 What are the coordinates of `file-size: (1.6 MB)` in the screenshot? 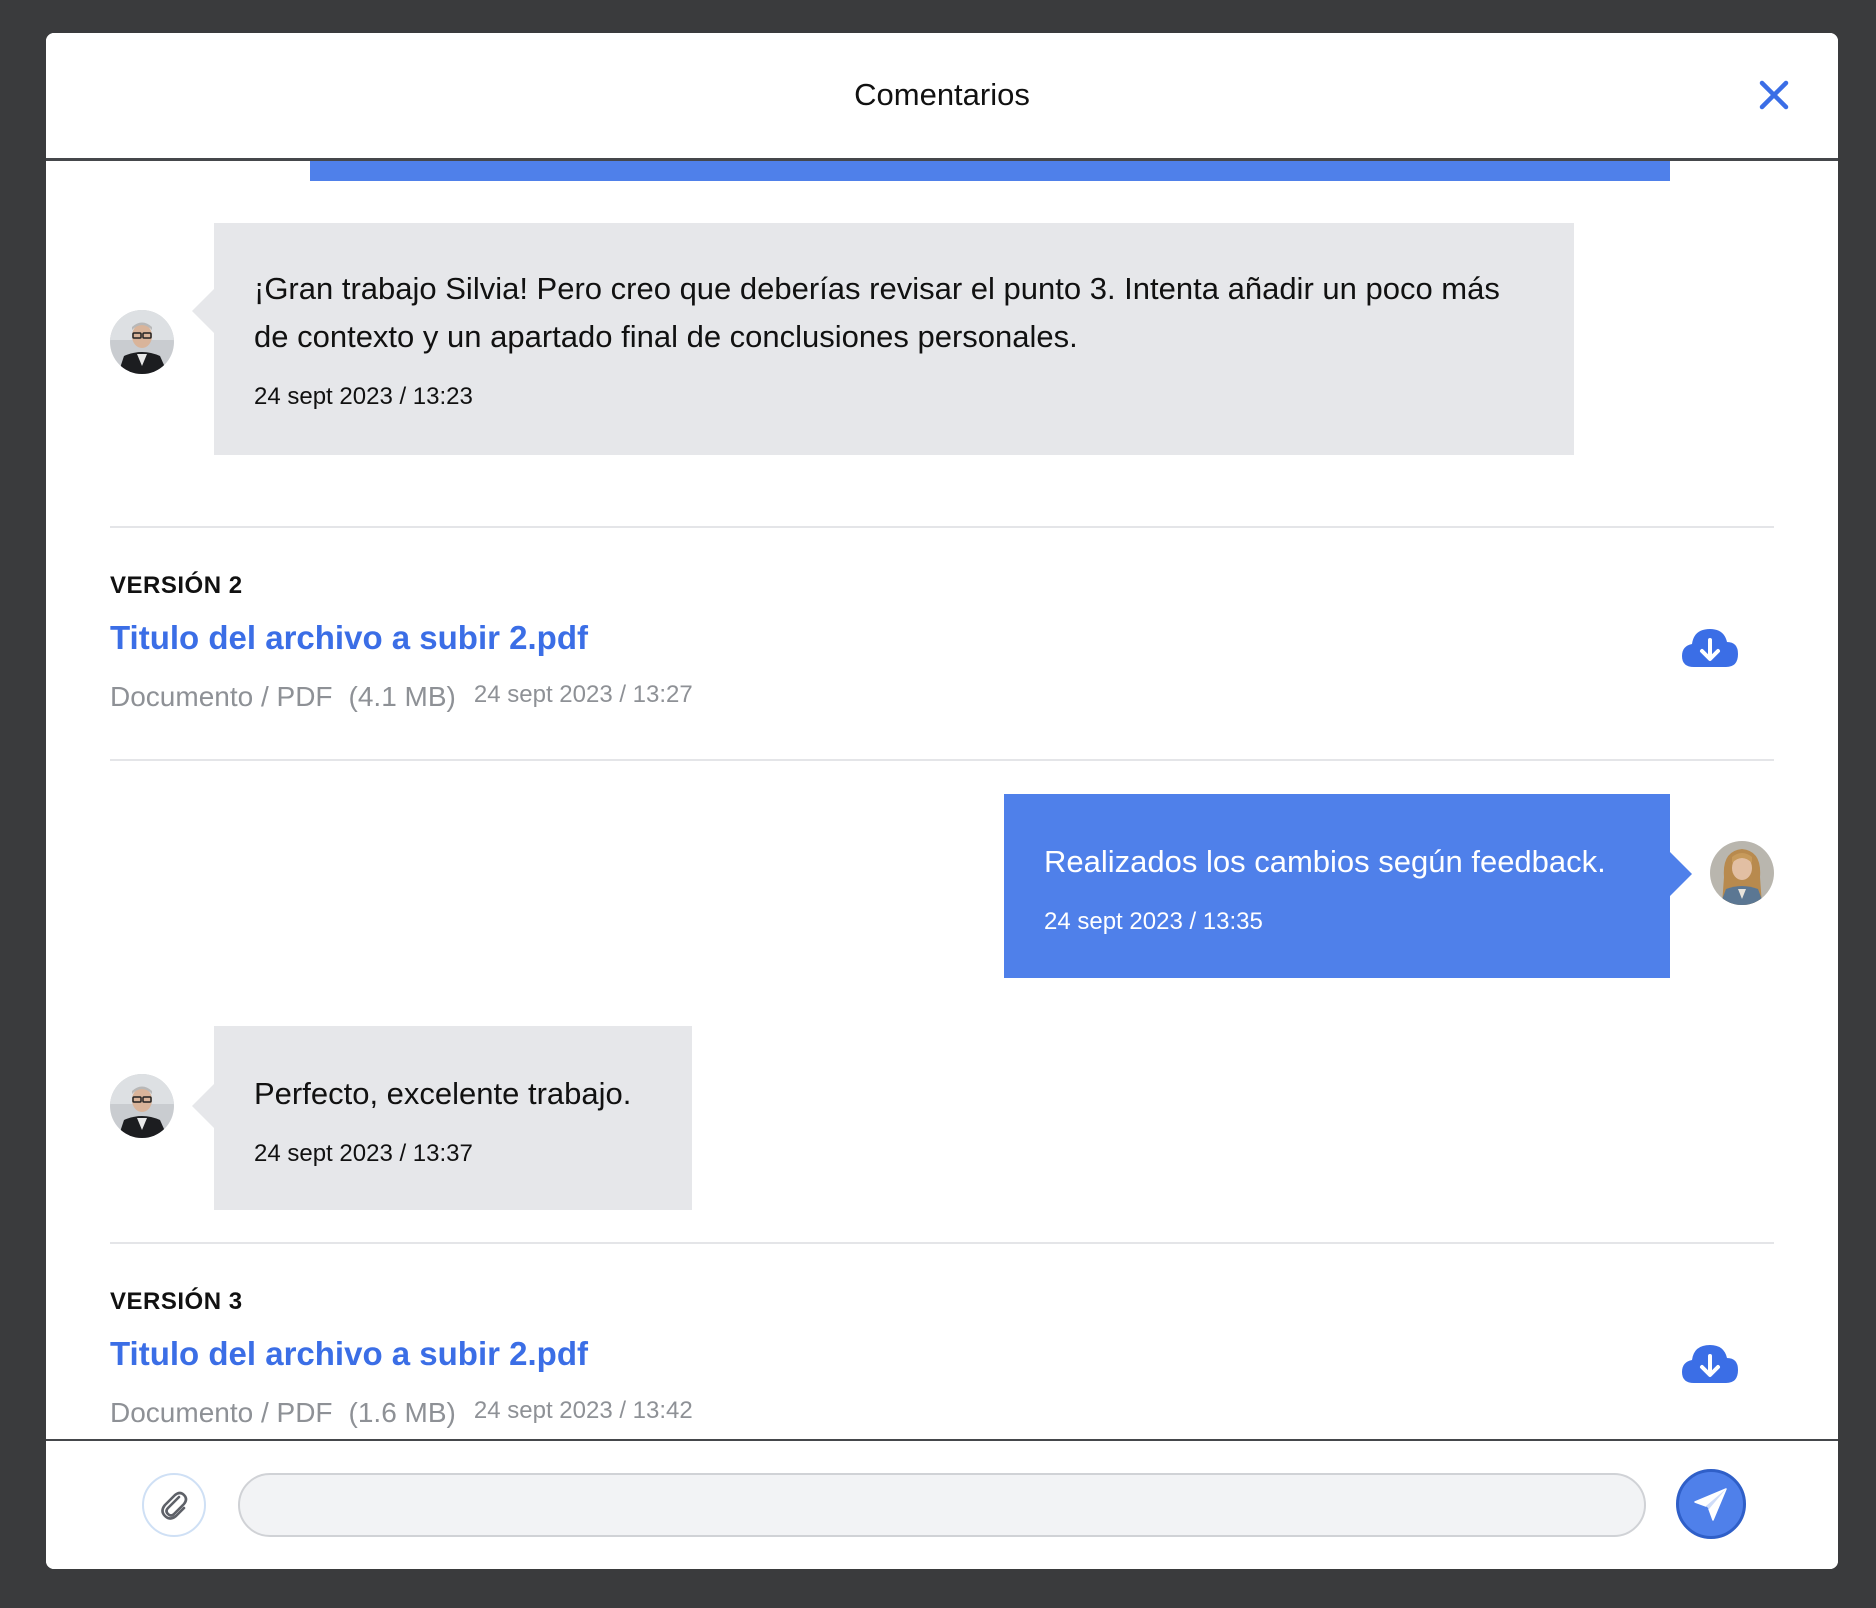 It's located at (402, 1412).